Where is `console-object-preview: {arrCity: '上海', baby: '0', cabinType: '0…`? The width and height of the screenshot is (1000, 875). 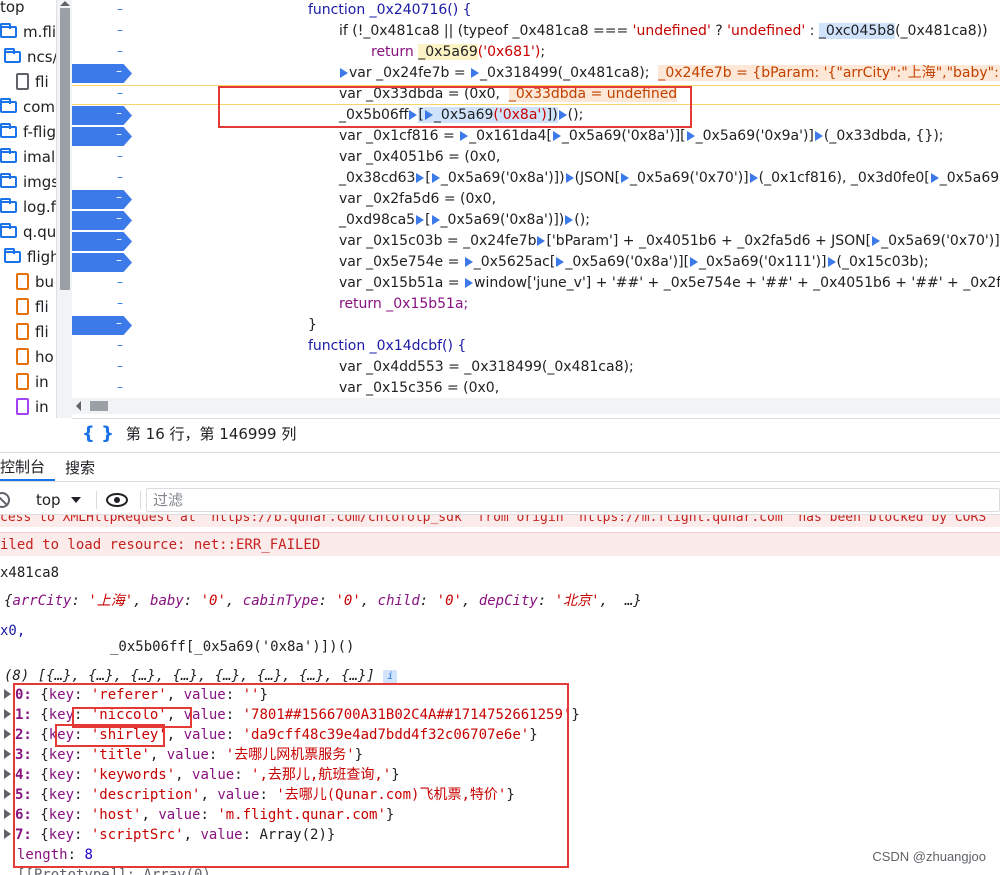
console-object-preview: {arrCity: '上海', baby: '0', cabinType: '0… is located at coordinates (502, 601).